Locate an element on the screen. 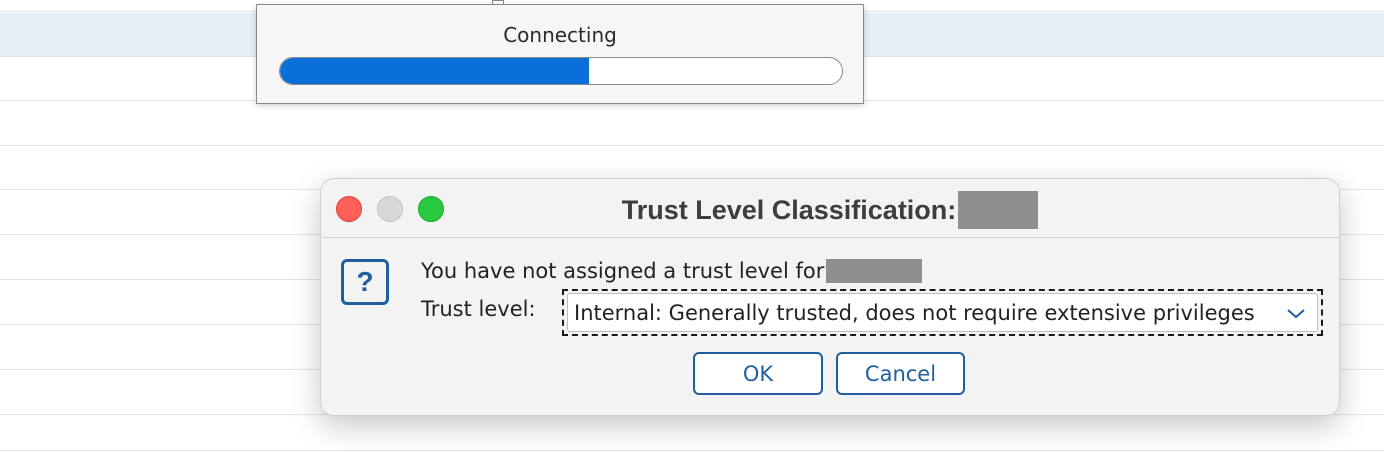 Image resolution: width=1384 pixels, height=452 pixels. progress-fill is located at coordinates (435, 71).